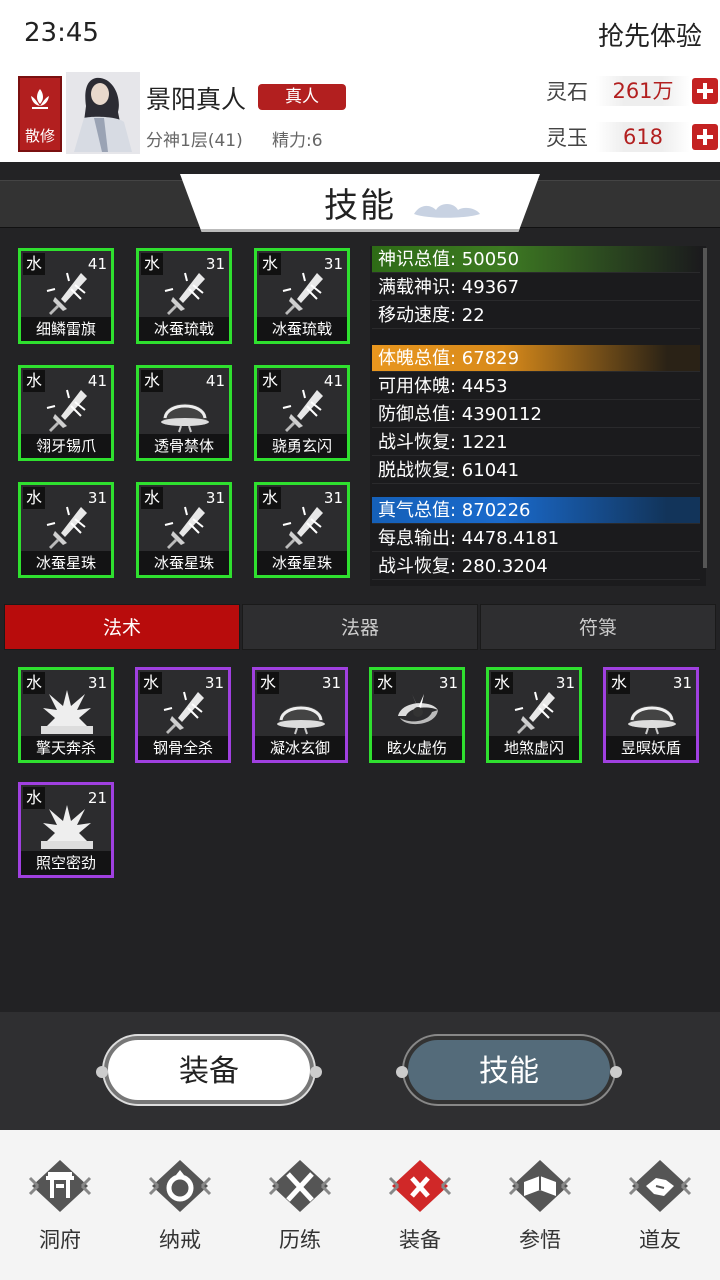 This screenshot has height=1280, width=720. I want to click on skill-tile: 水 21 照空密劲, so click(66, 830).